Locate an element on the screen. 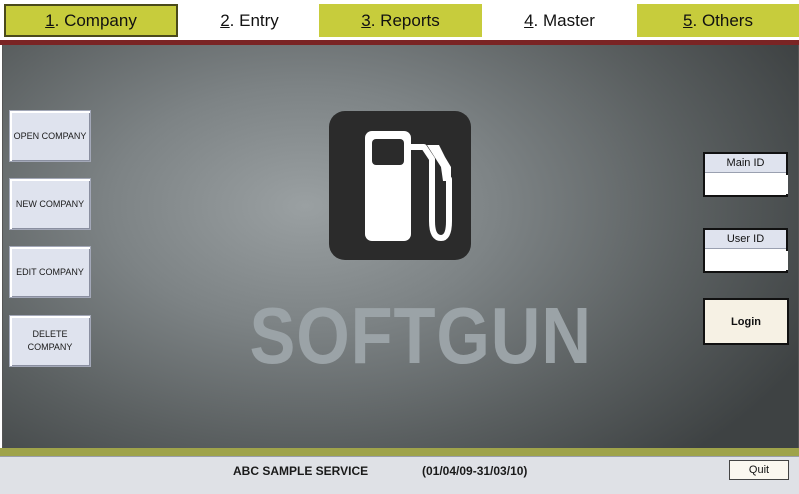 Image resolution: width=799 pixels, height=494 pixels. main-id-input is located at coordinates (747, 184).